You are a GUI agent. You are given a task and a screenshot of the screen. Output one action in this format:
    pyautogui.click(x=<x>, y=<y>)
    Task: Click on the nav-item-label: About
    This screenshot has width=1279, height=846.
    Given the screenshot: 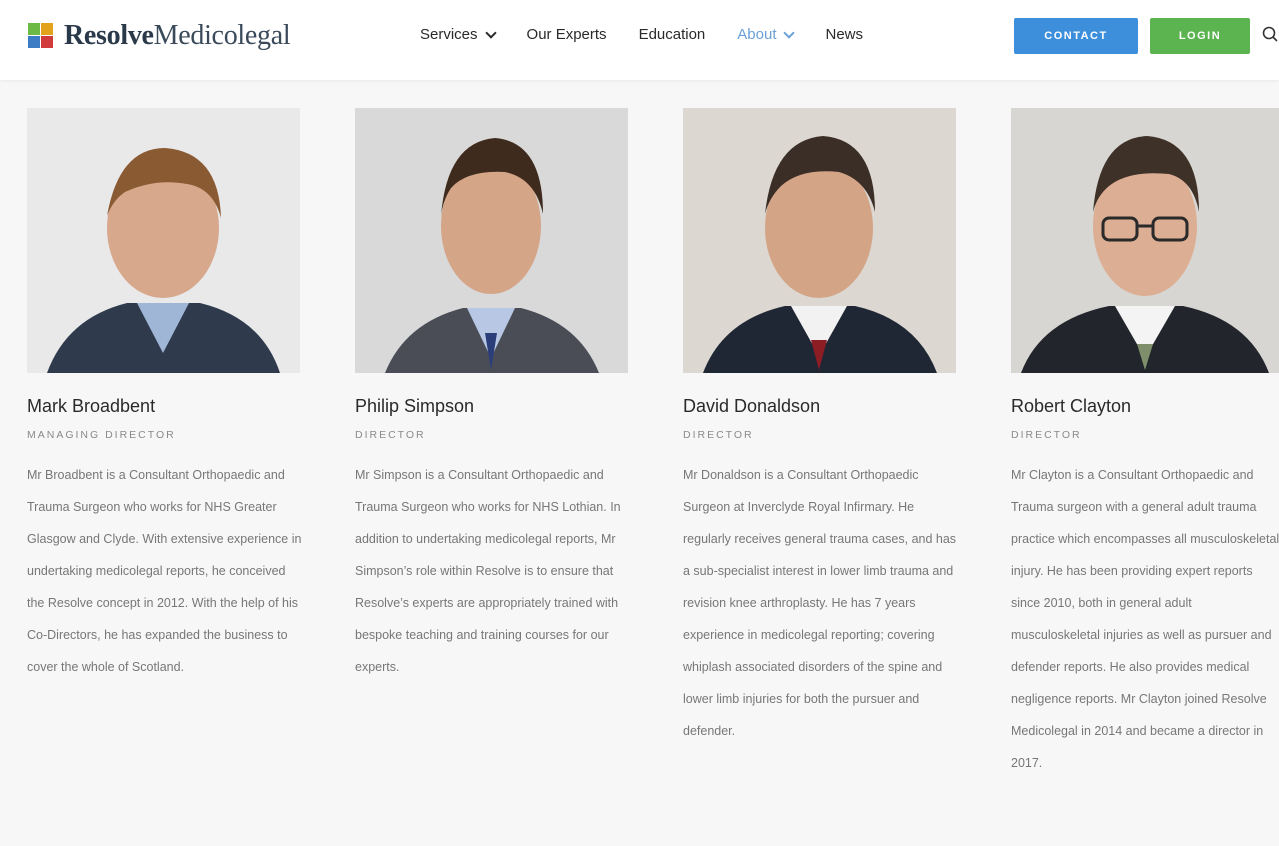 What is the action you would take?
    pyautogui.click(x=757, y=34)
    